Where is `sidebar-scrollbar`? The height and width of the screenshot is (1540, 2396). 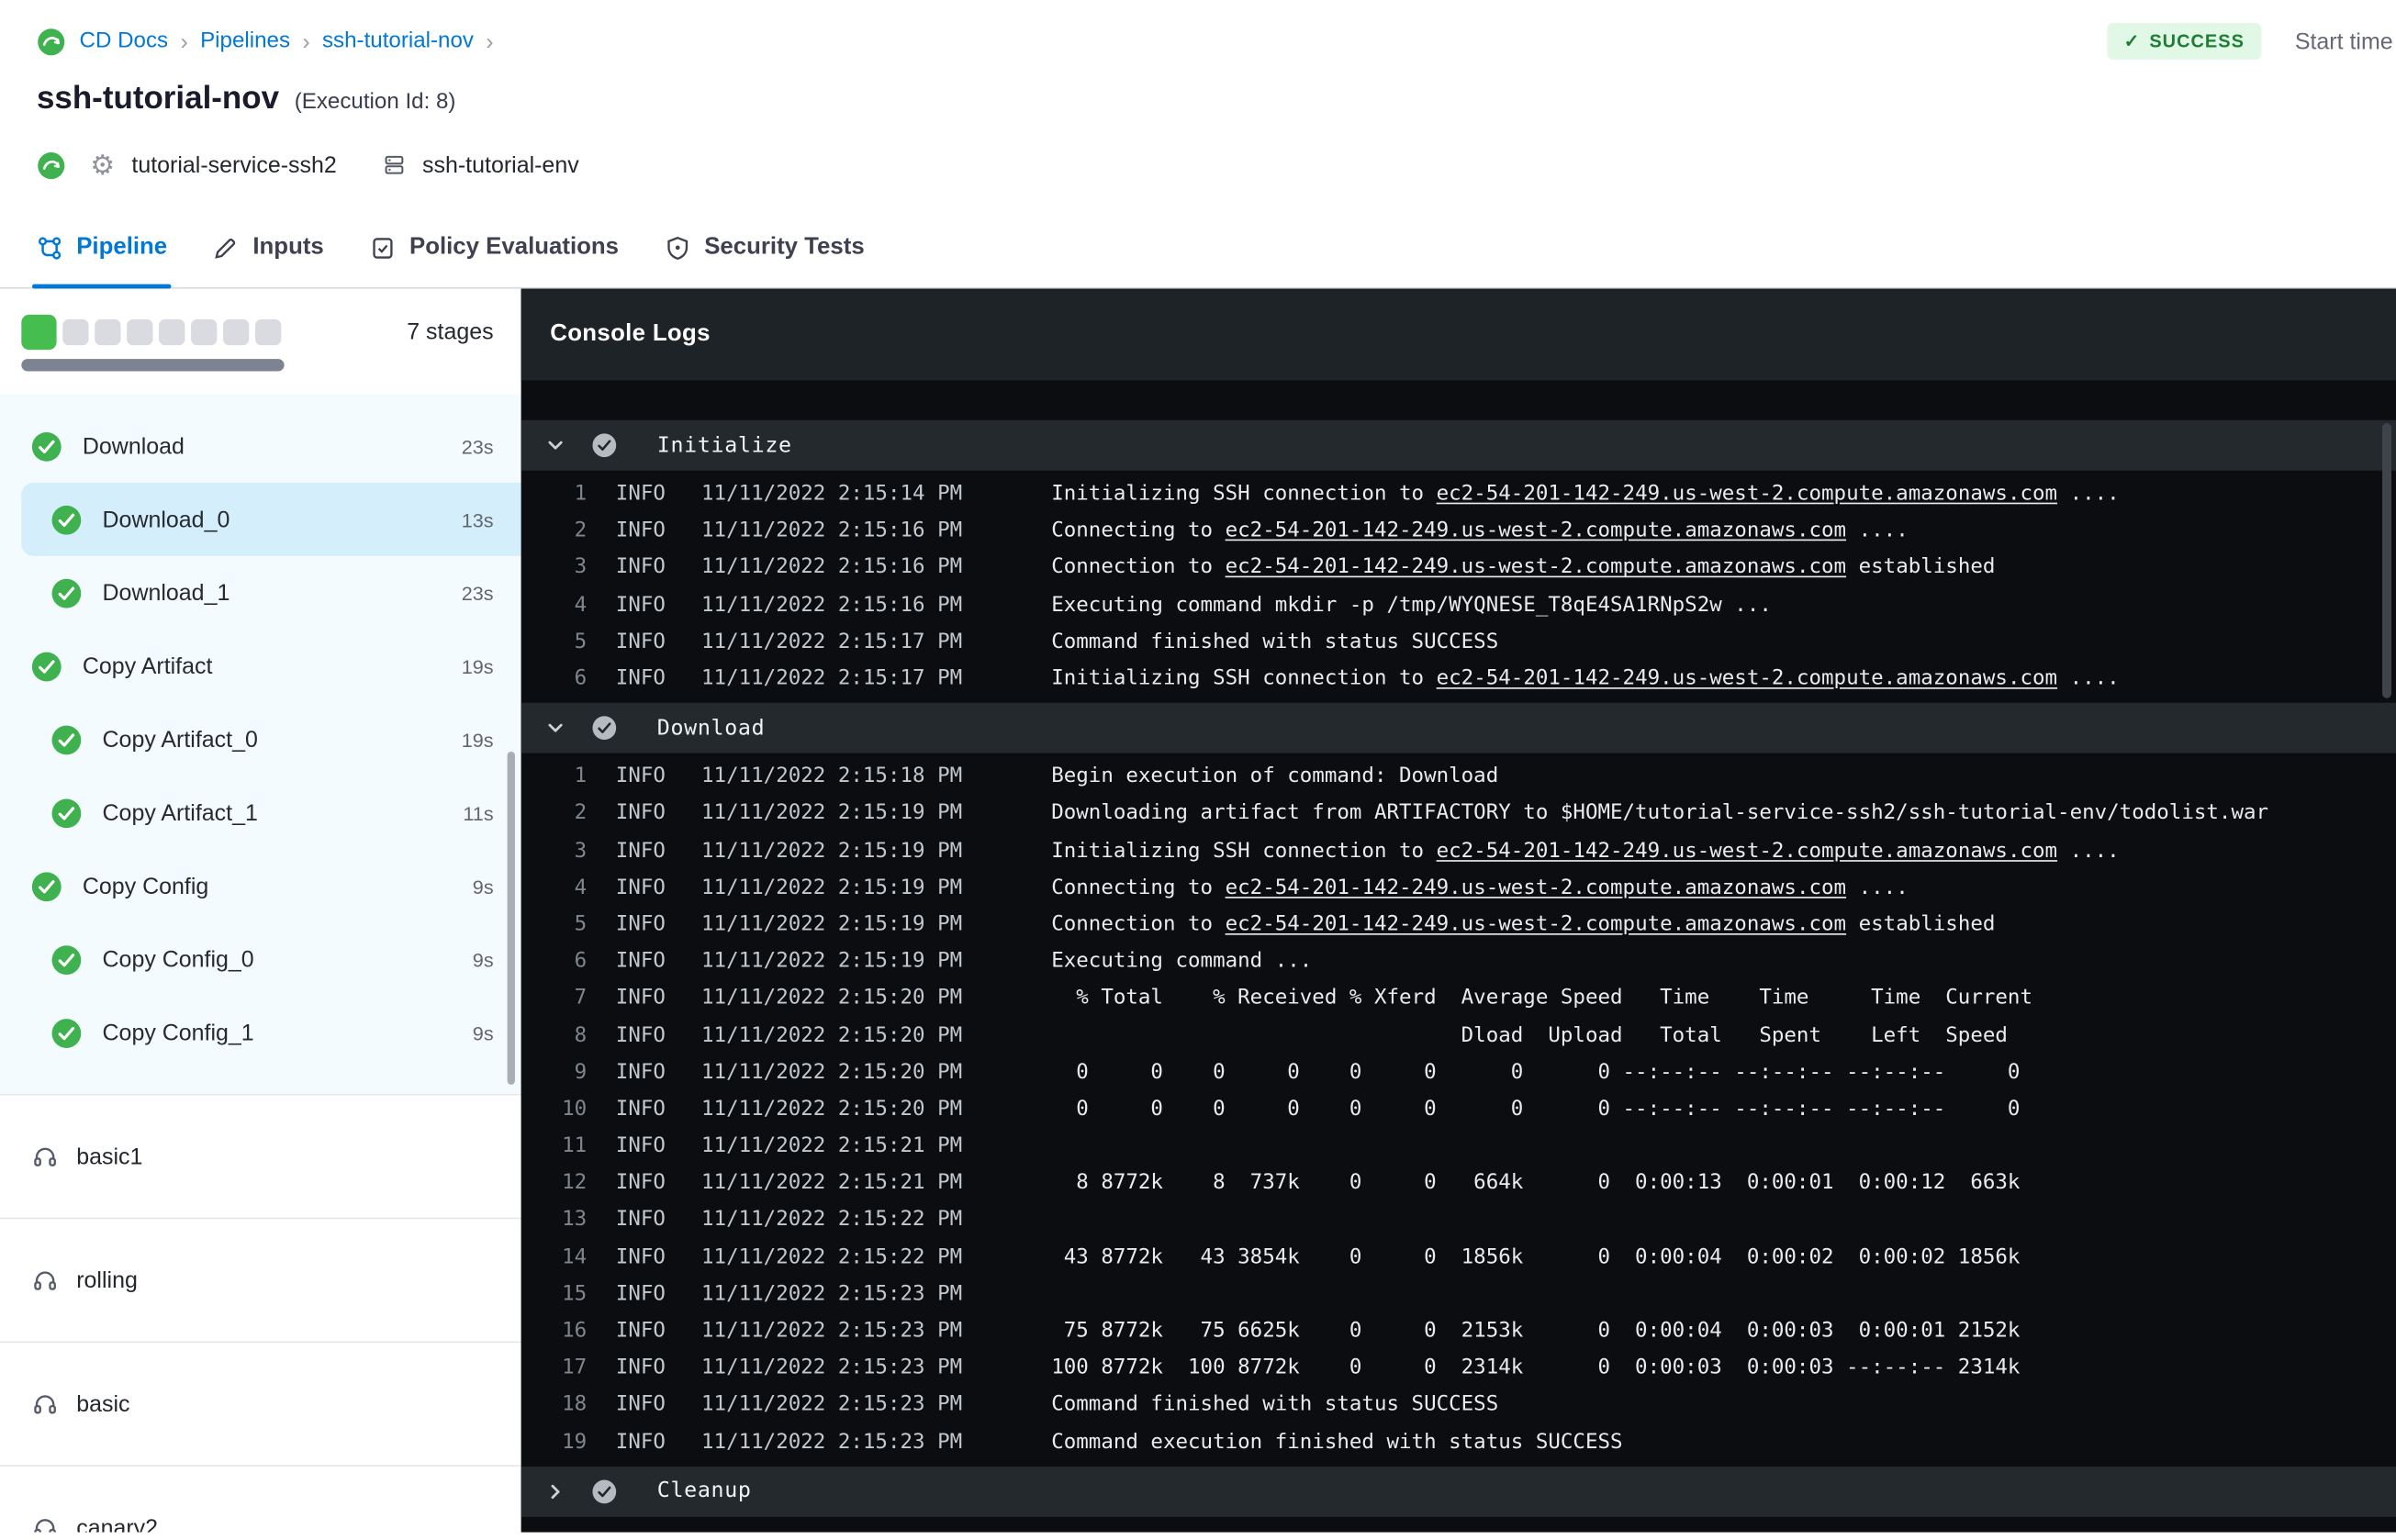 sidebar-scrollbar is located at coordinates (511, 918).